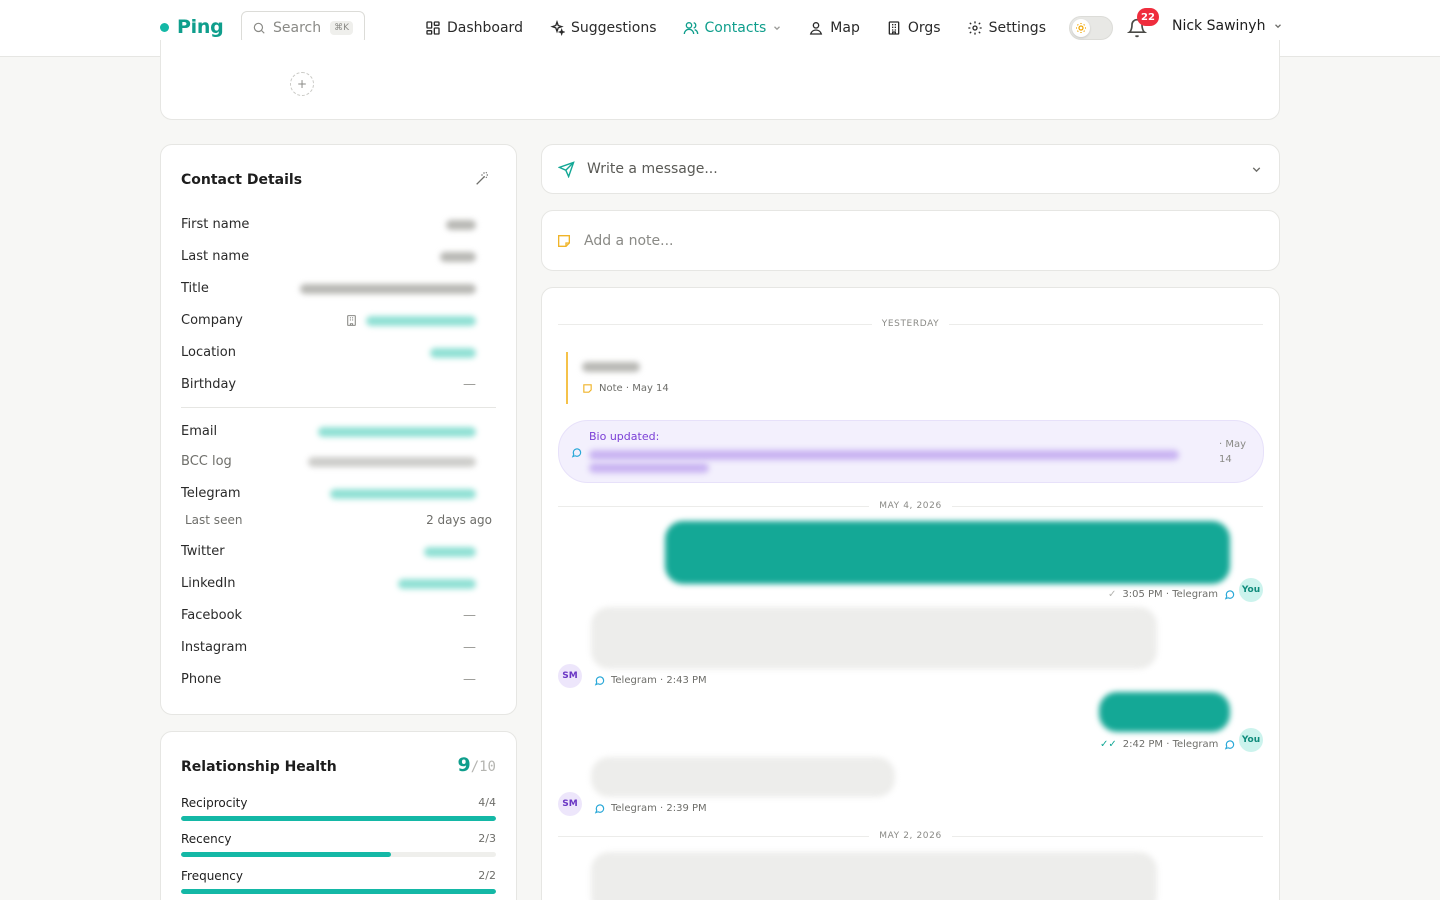 This screenshot has height=900, width=1440. What do you see at coordinates (259, 767) in the screenshot?
I see `relationship-health-title: Relationship Health` at bounding box center [259, 767].